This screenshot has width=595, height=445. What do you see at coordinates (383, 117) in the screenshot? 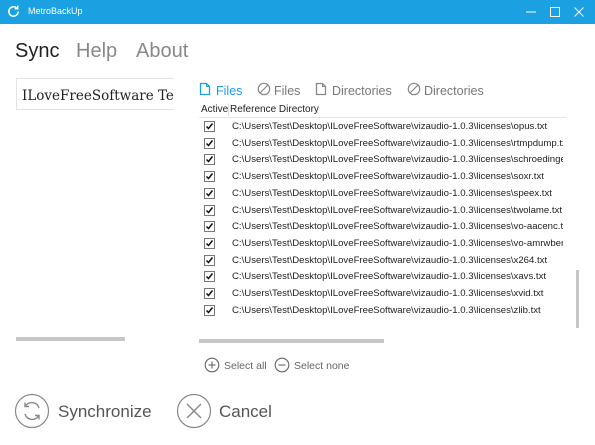
I see `header-divider` at bounding box center [383, 117].